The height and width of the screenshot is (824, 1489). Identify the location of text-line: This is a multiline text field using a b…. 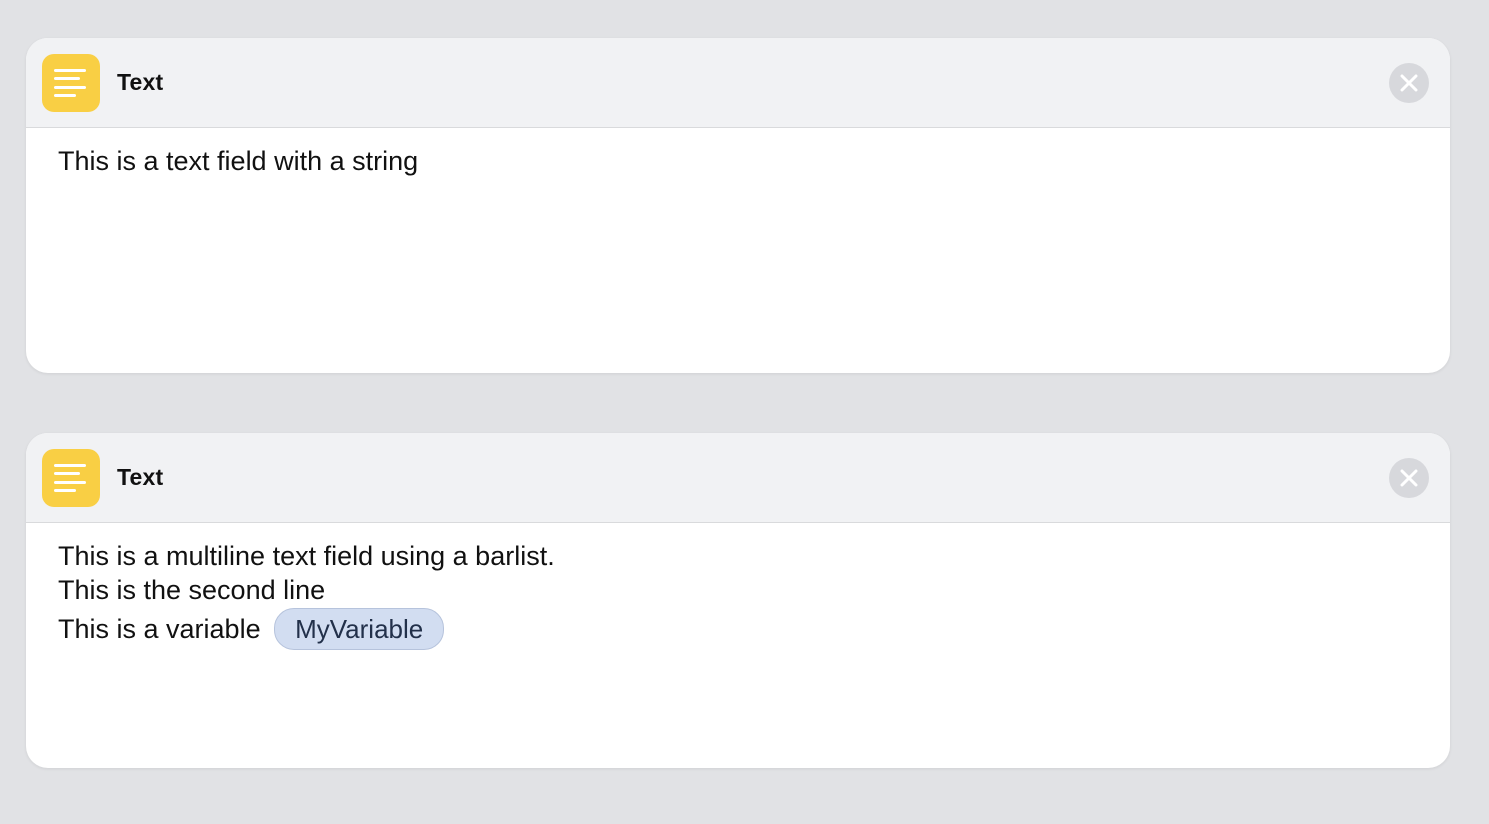
(306, 556).